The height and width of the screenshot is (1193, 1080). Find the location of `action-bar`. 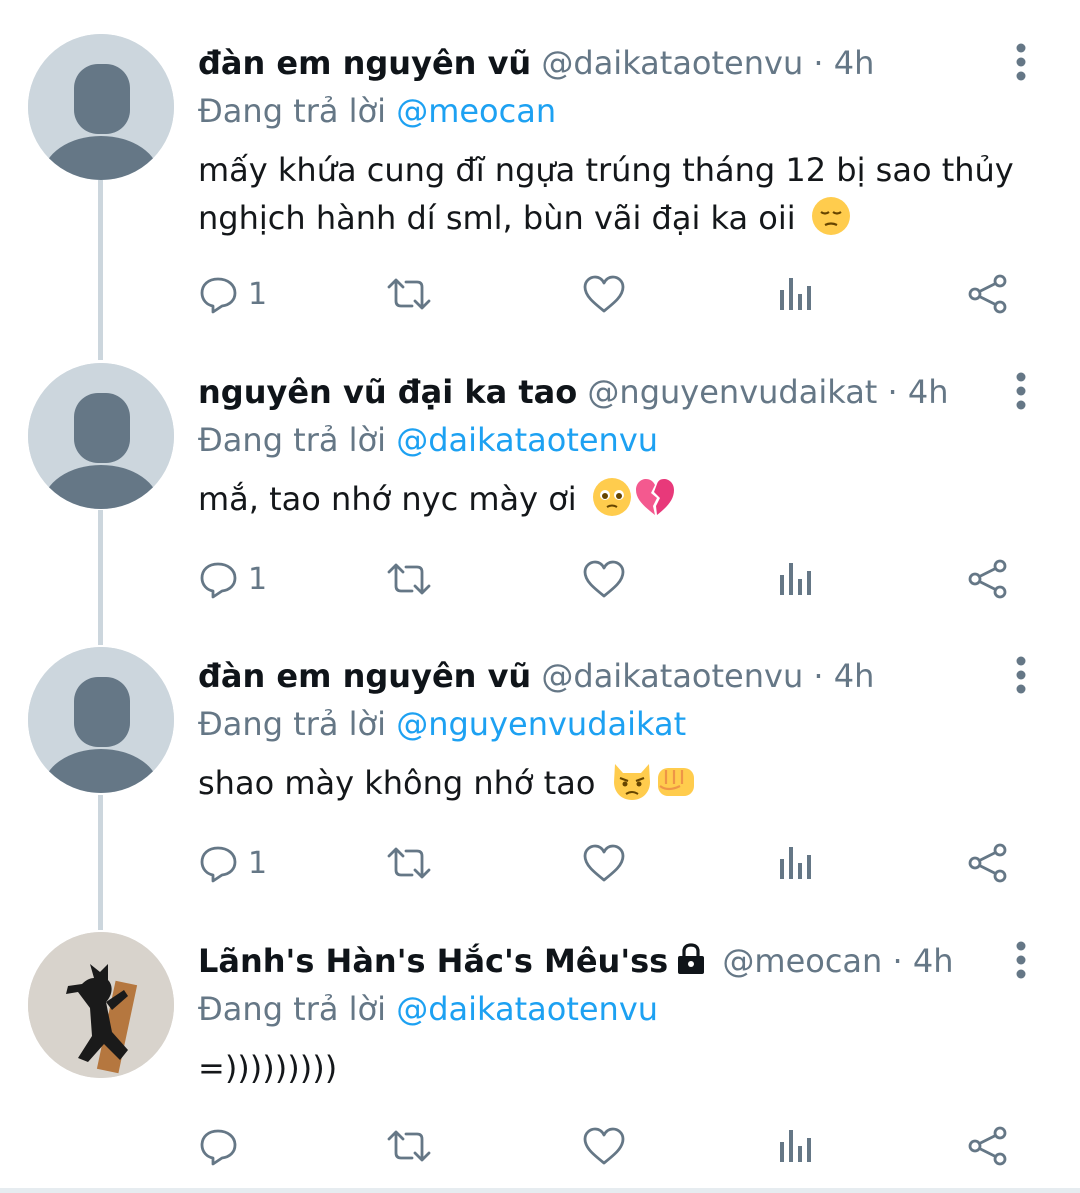

action-bar is located at coordinates (613, 1146).